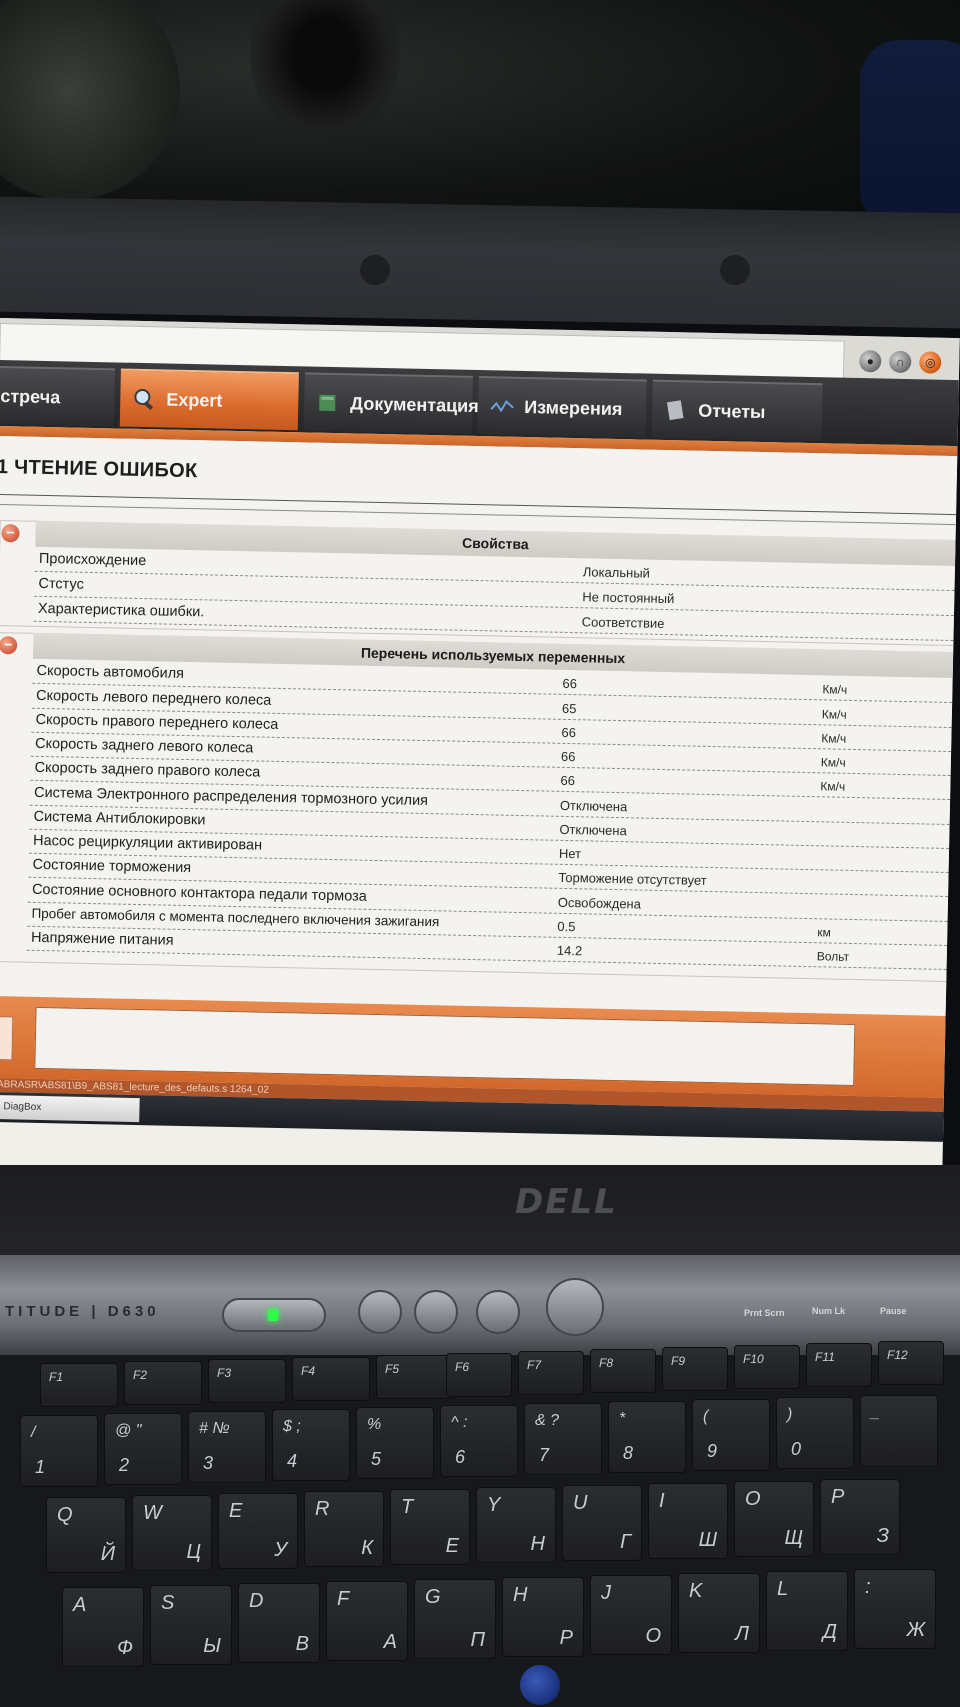 The height and width of the screenshot is (1707, 960). Describe the element at coordinates (930, 362) in the screenshot. I see `exit-icon: ◎` at that location.